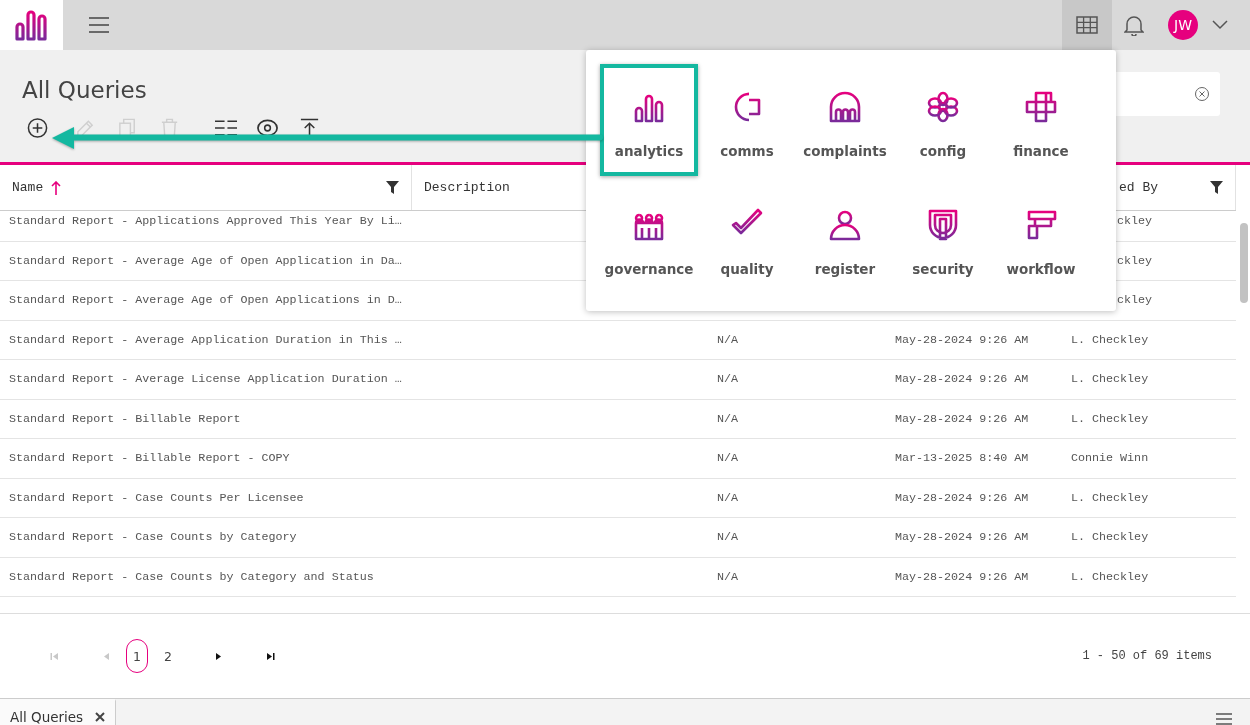 The height and width of the screenshot is (725, 1250). I want to click on app-tile: governance, so click(649, 238).